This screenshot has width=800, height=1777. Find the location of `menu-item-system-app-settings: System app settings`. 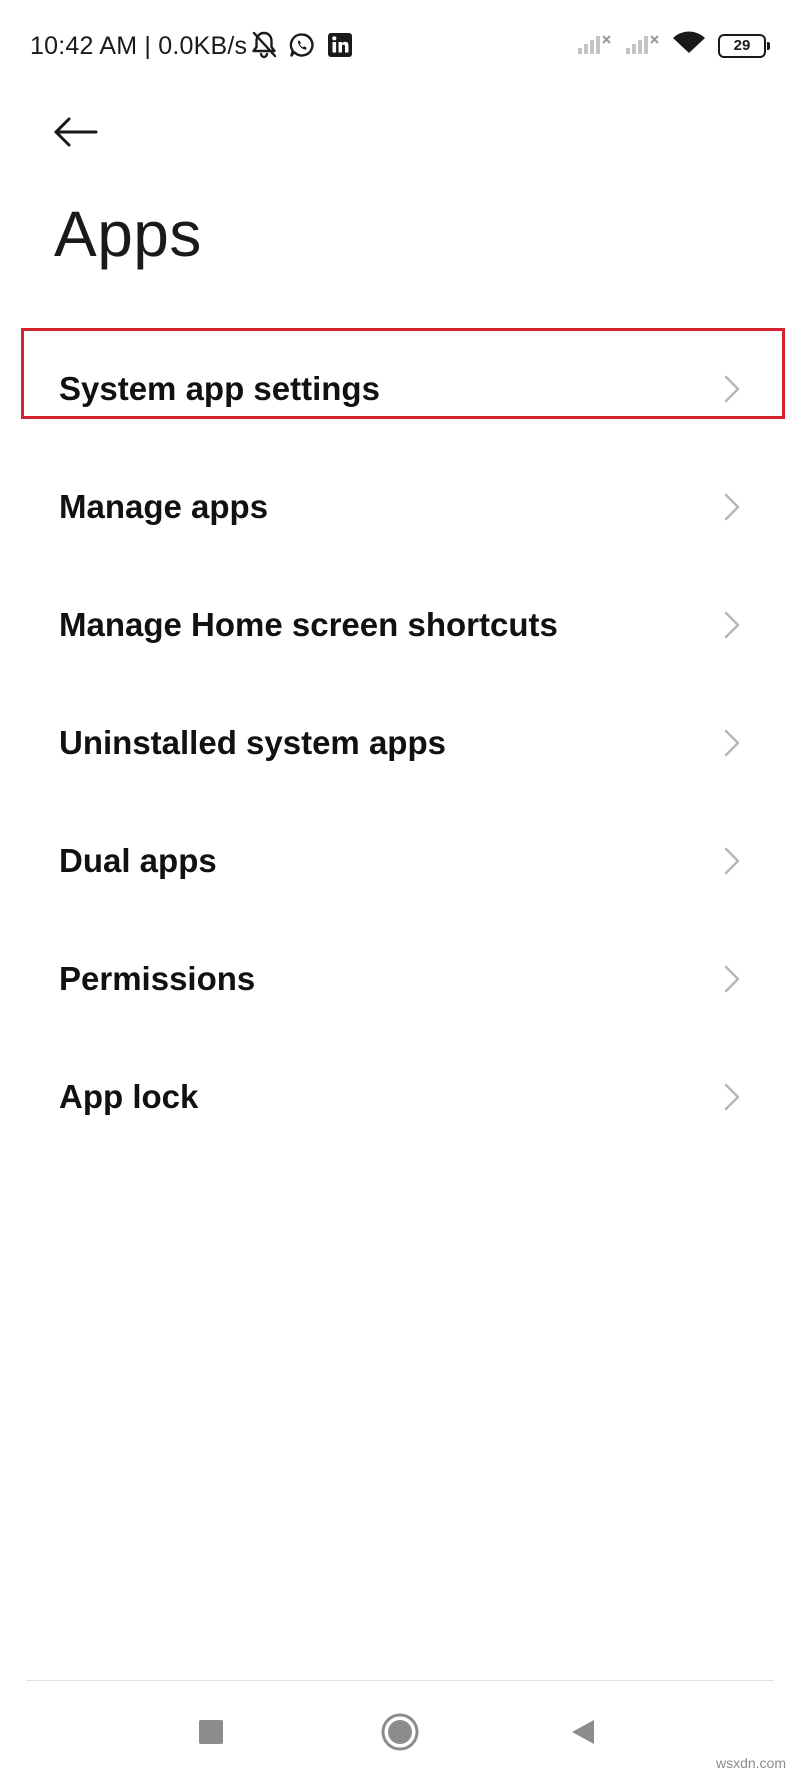

menu-item-system-app-settings: System app settings is located at coordinates (400, 389).